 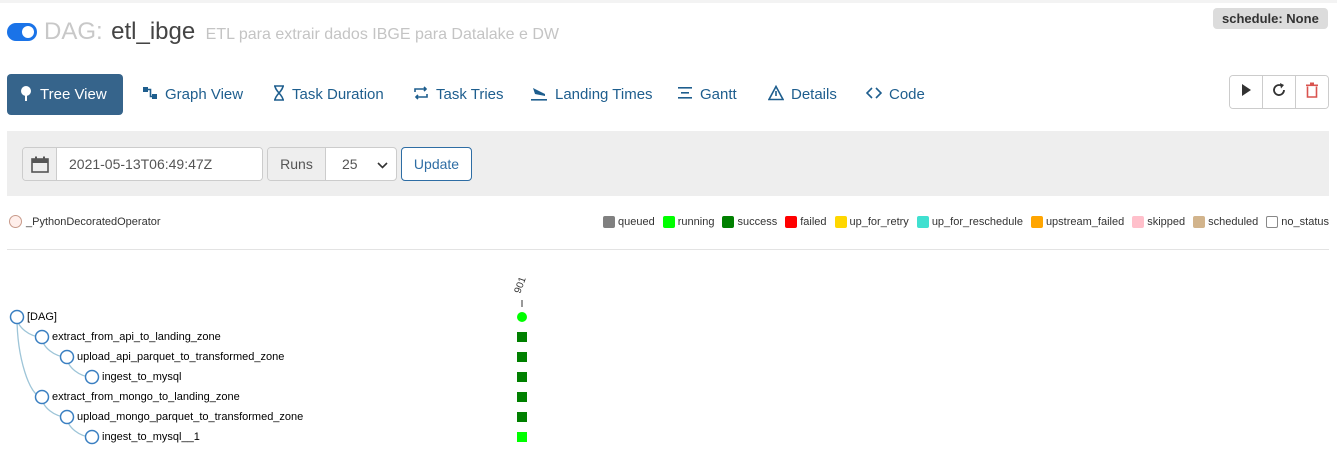 I want to click on refresh-icon, so click(x=1279, y=92).